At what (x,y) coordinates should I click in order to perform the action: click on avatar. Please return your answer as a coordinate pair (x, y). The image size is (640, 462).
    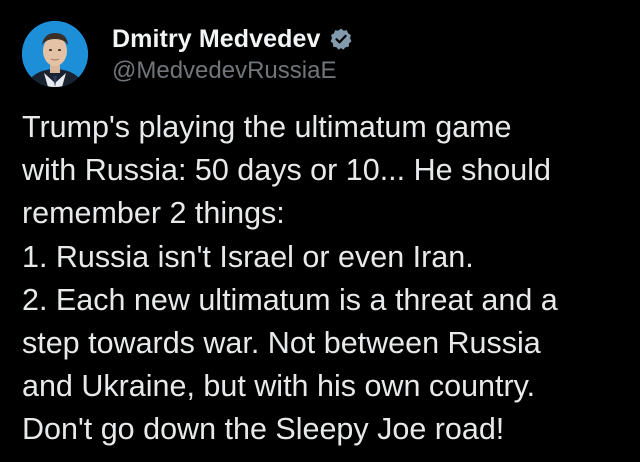
    Looking at the image, I should click on (55, 54).